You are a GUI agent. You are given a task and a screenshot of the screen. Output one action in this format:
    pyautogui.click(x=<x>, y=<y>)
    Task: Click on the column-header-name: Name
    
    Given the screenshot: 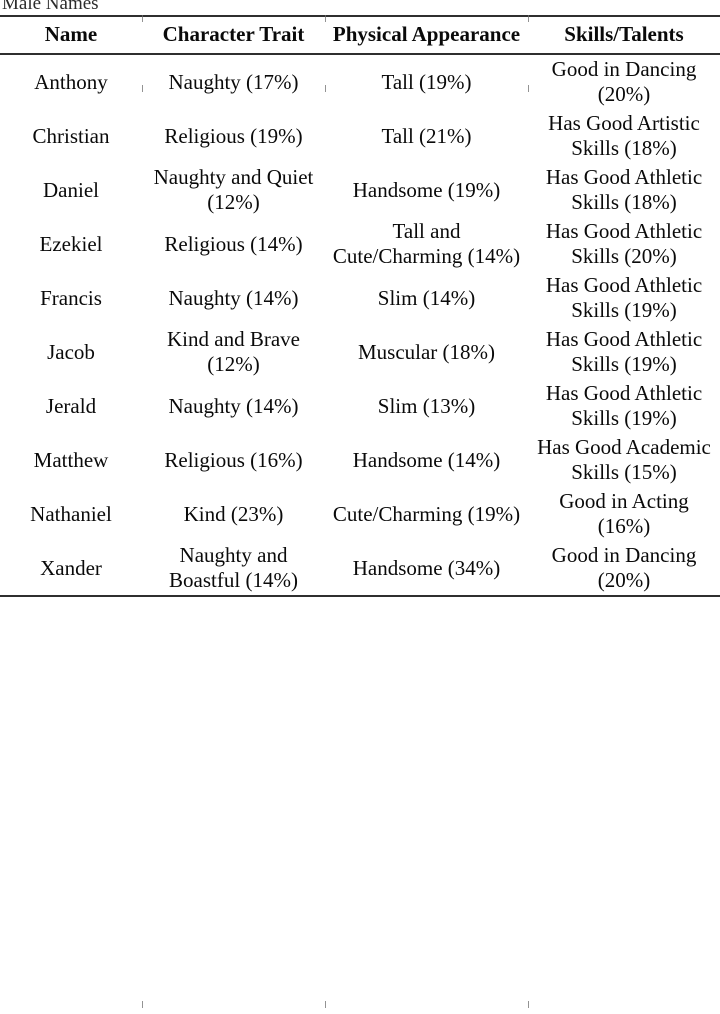 What is the action you would take?
    pyautogui.click(x=71, y=35)
    